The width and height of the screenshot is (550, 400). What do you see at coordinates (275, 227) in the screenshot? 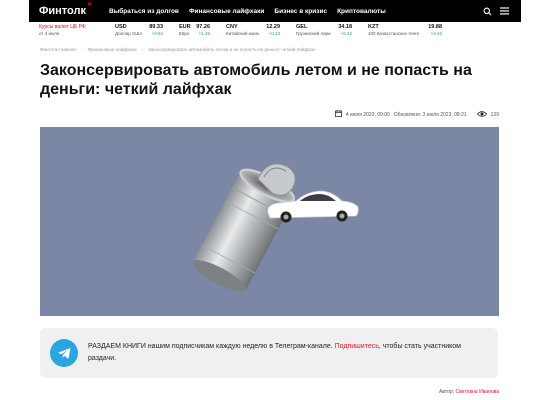
I see `car-in-can-illustration` at bounding box center [275, 227].